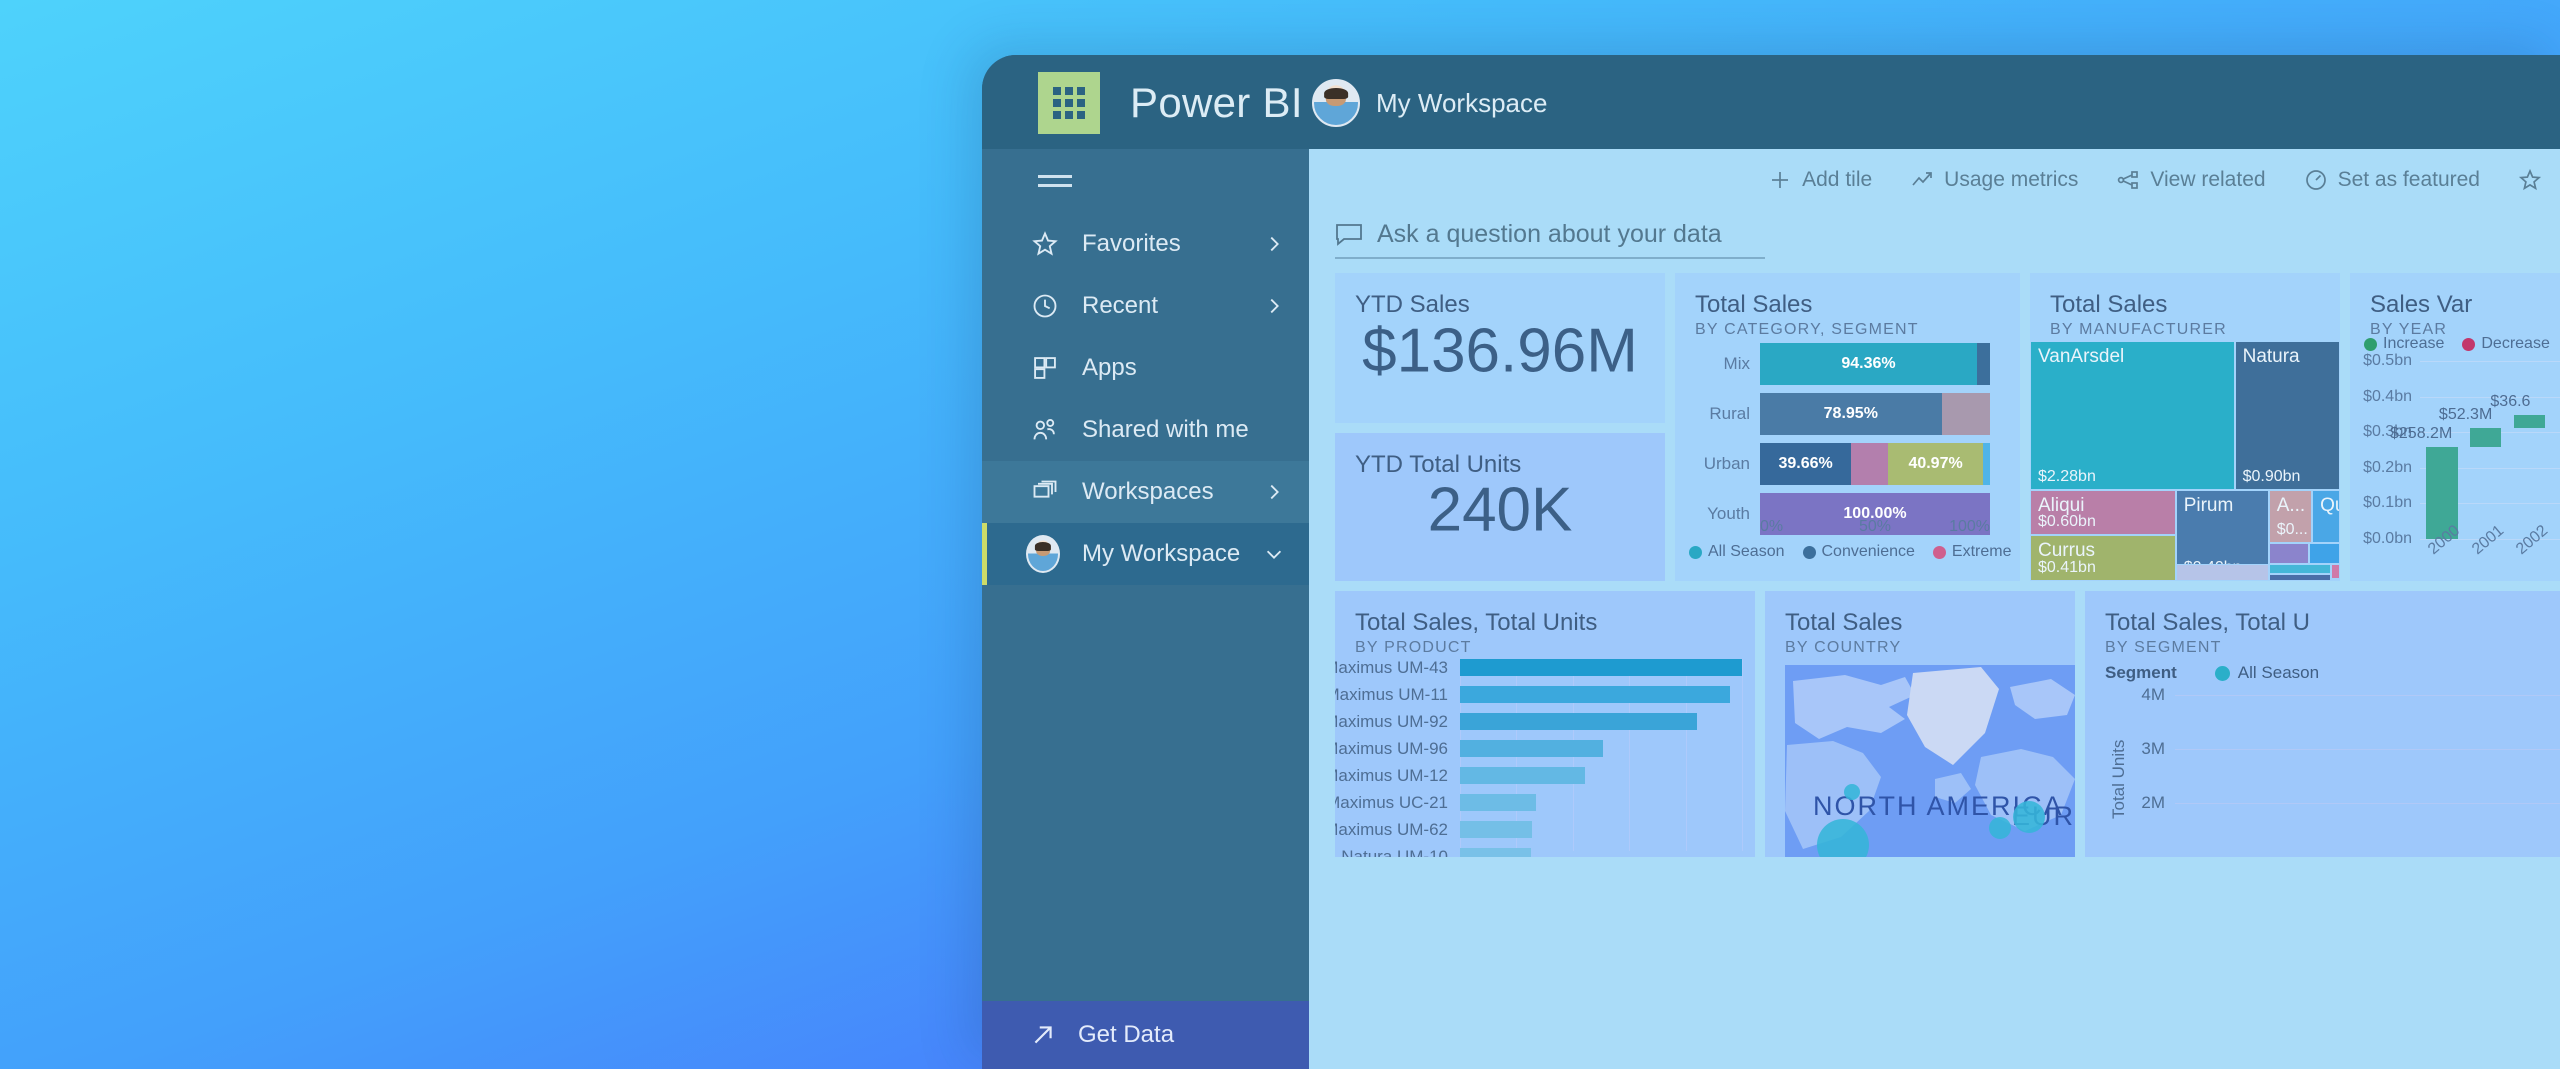 This screenshot has width=2560, height=1069. What do you see at coordinates (2530, 180) in the screenshot?
I see `favorite-button` at bounding box center [2530, 180].